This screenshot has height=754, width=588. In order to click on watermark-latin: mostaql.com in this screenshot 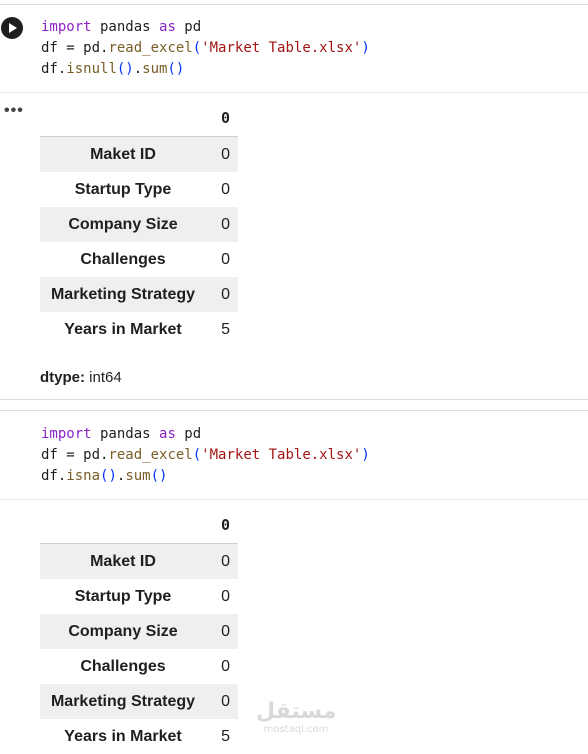, I will do `click(296, 729)`.